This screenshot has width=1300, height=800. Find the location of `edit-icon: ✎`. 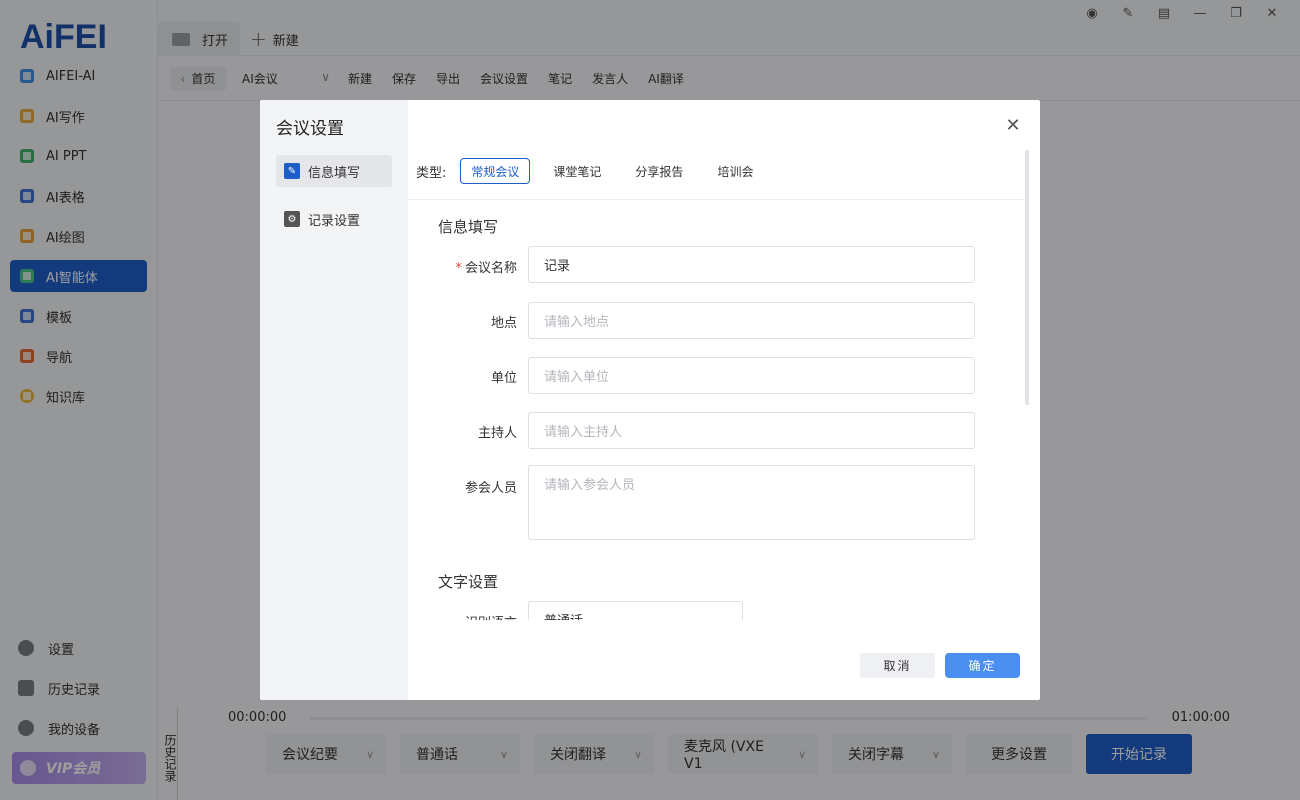

edit-icon: ✎ is located at coordinates (292, 171).